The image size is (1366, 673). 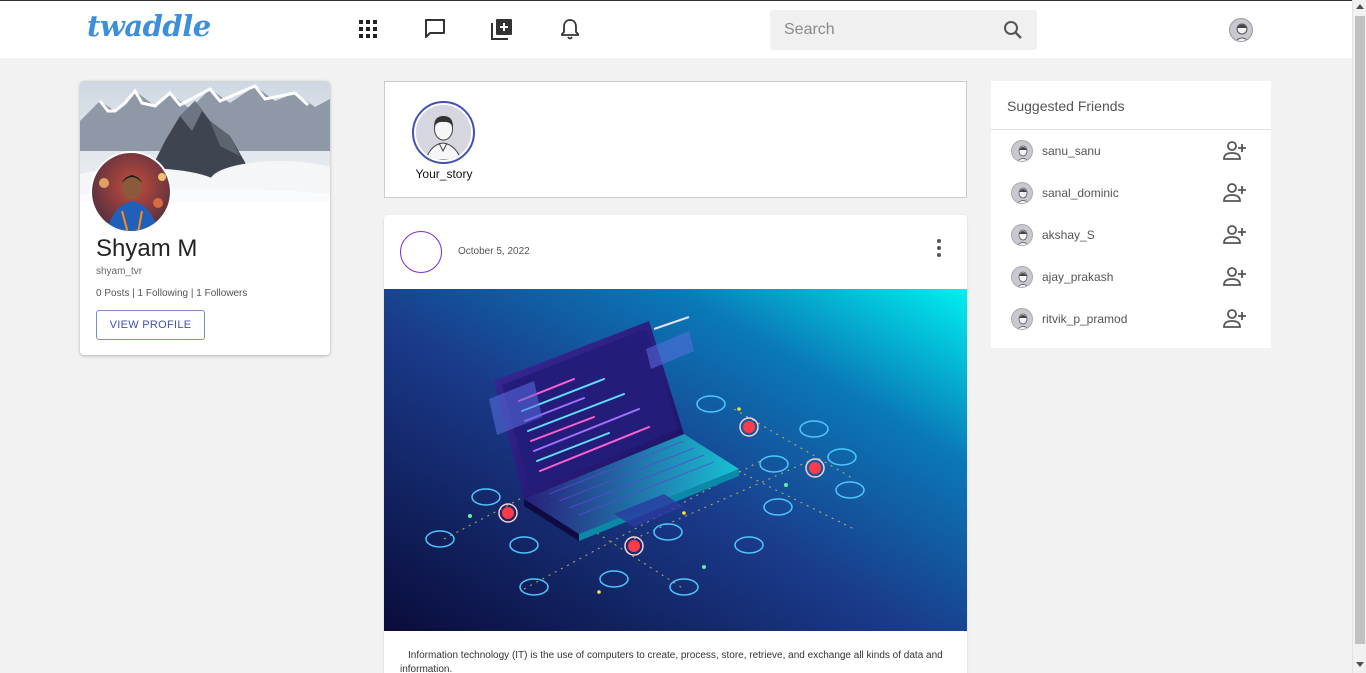 What do you see at coordinates (570, 29) in the screenshot?
I see `bell-icon` at bounding box center [570, 29].